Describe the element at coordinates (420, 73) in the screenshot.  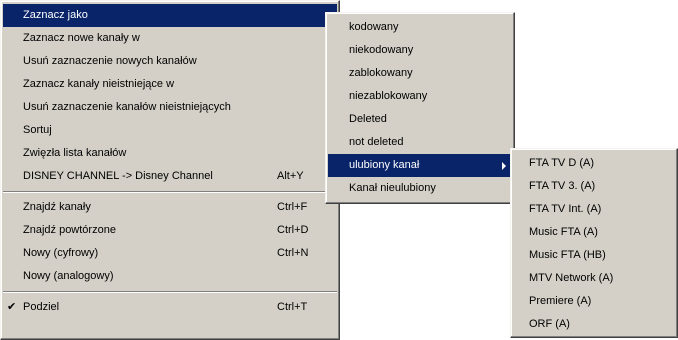
I see `submenu-item-locked: zablokowany` at that location.